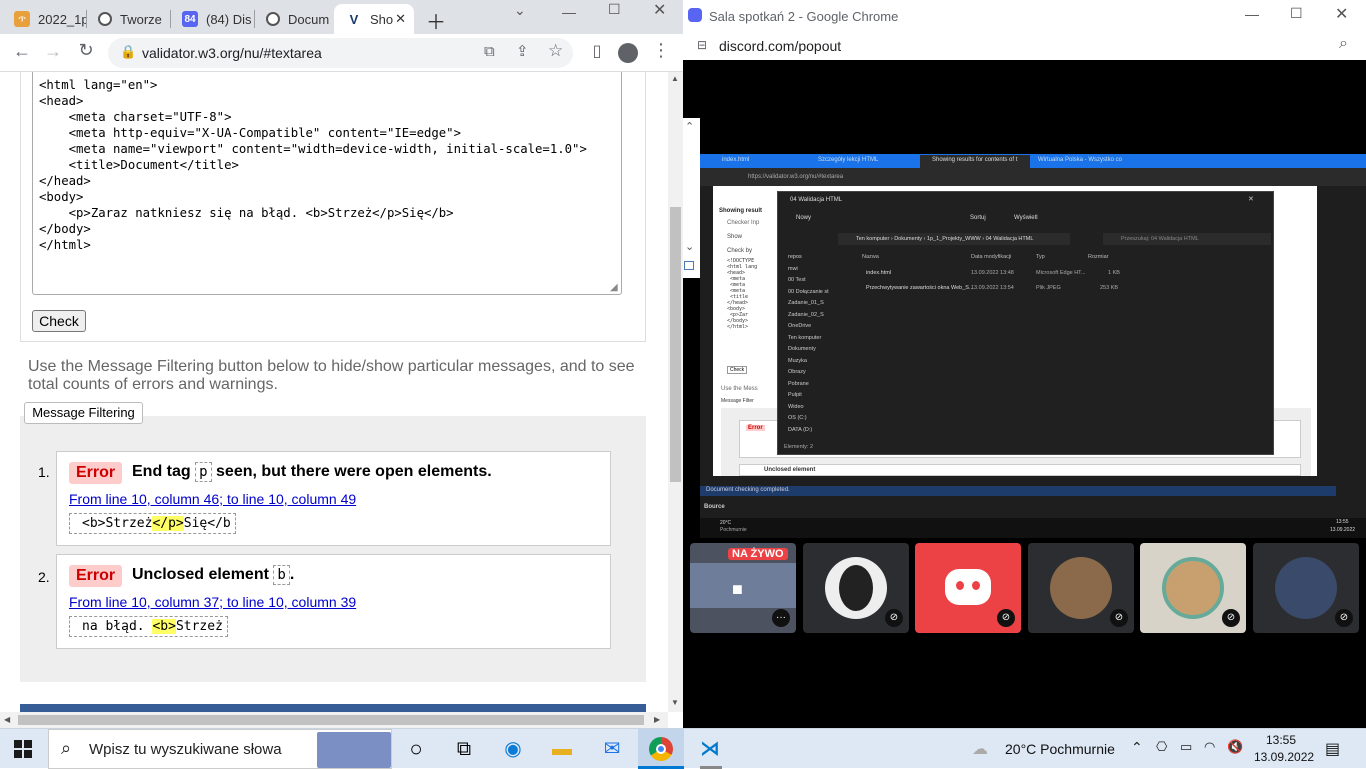 The image size is (1366, 769). I want to click on muted-mic-icon: ⊘, so click(1006, 618).